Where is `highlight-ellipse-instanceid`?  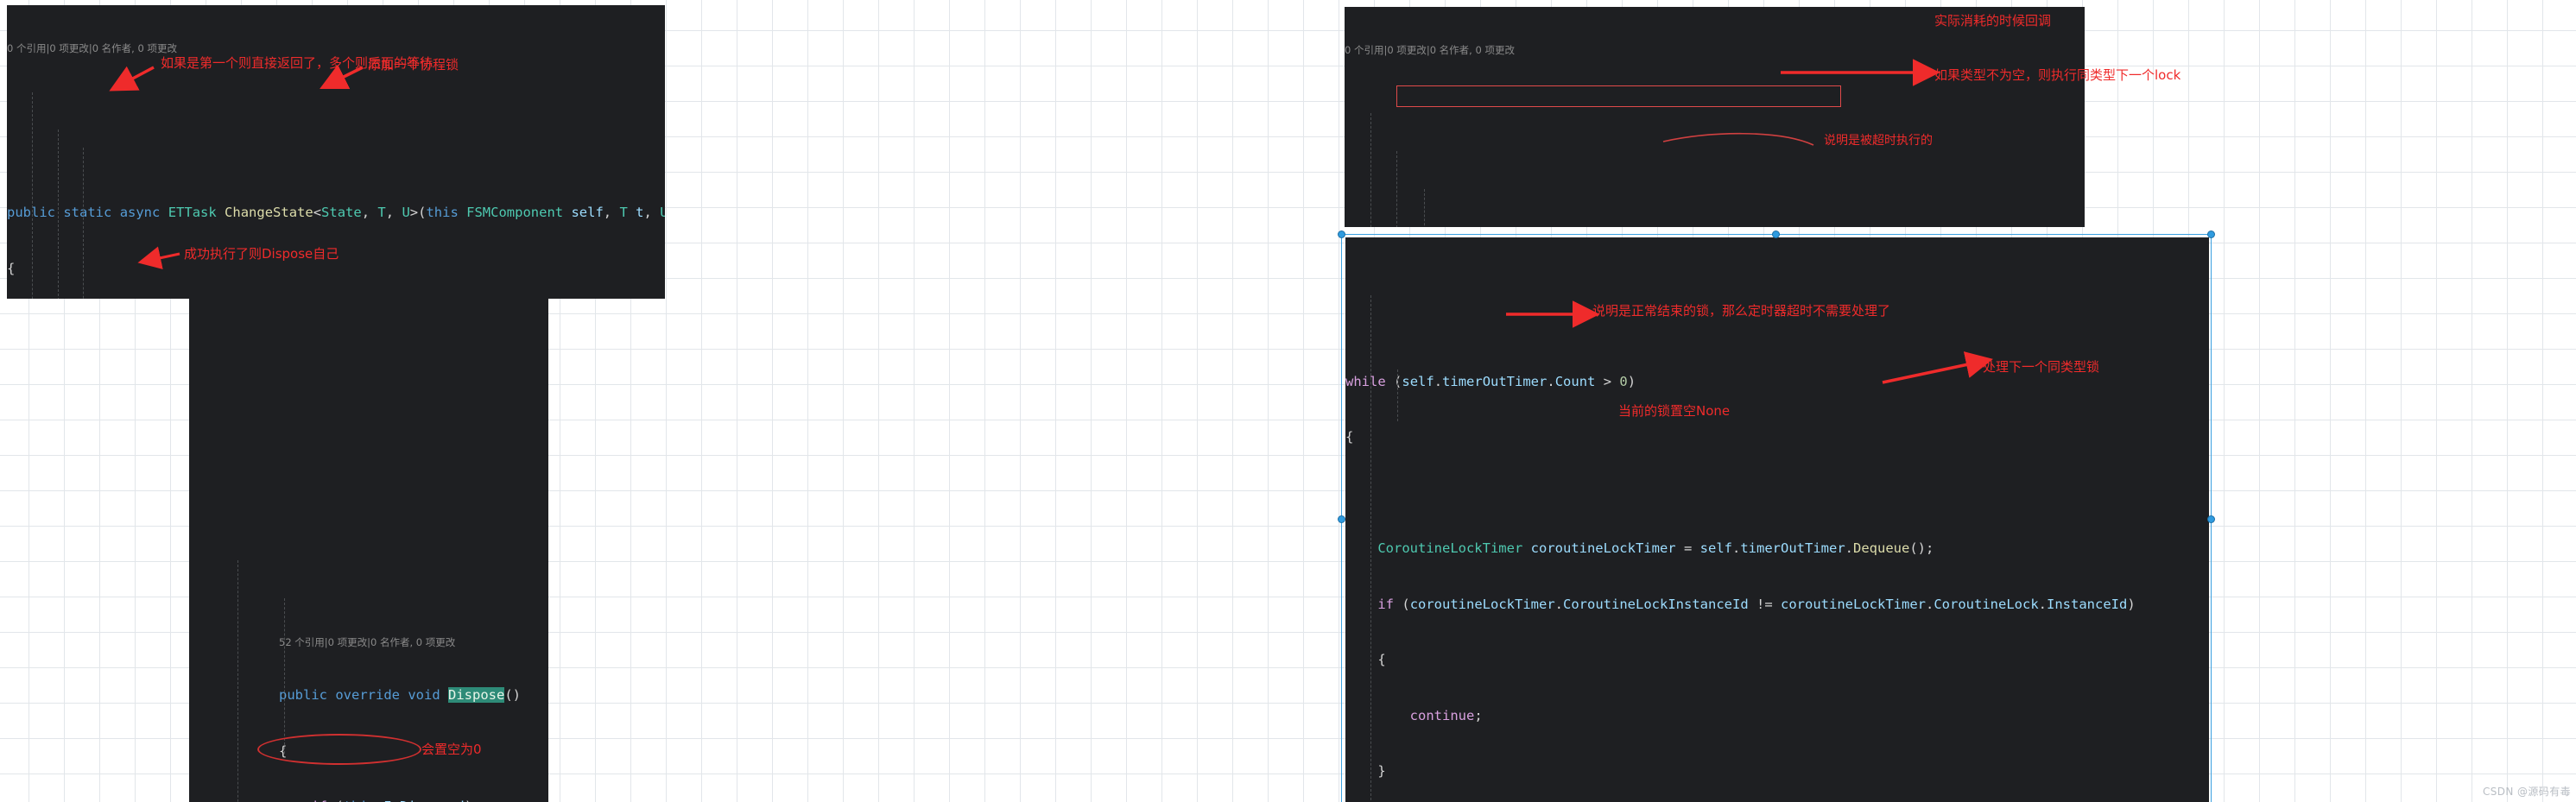
highlight-ellipse-instanceid is located at coordinates (339, 750).